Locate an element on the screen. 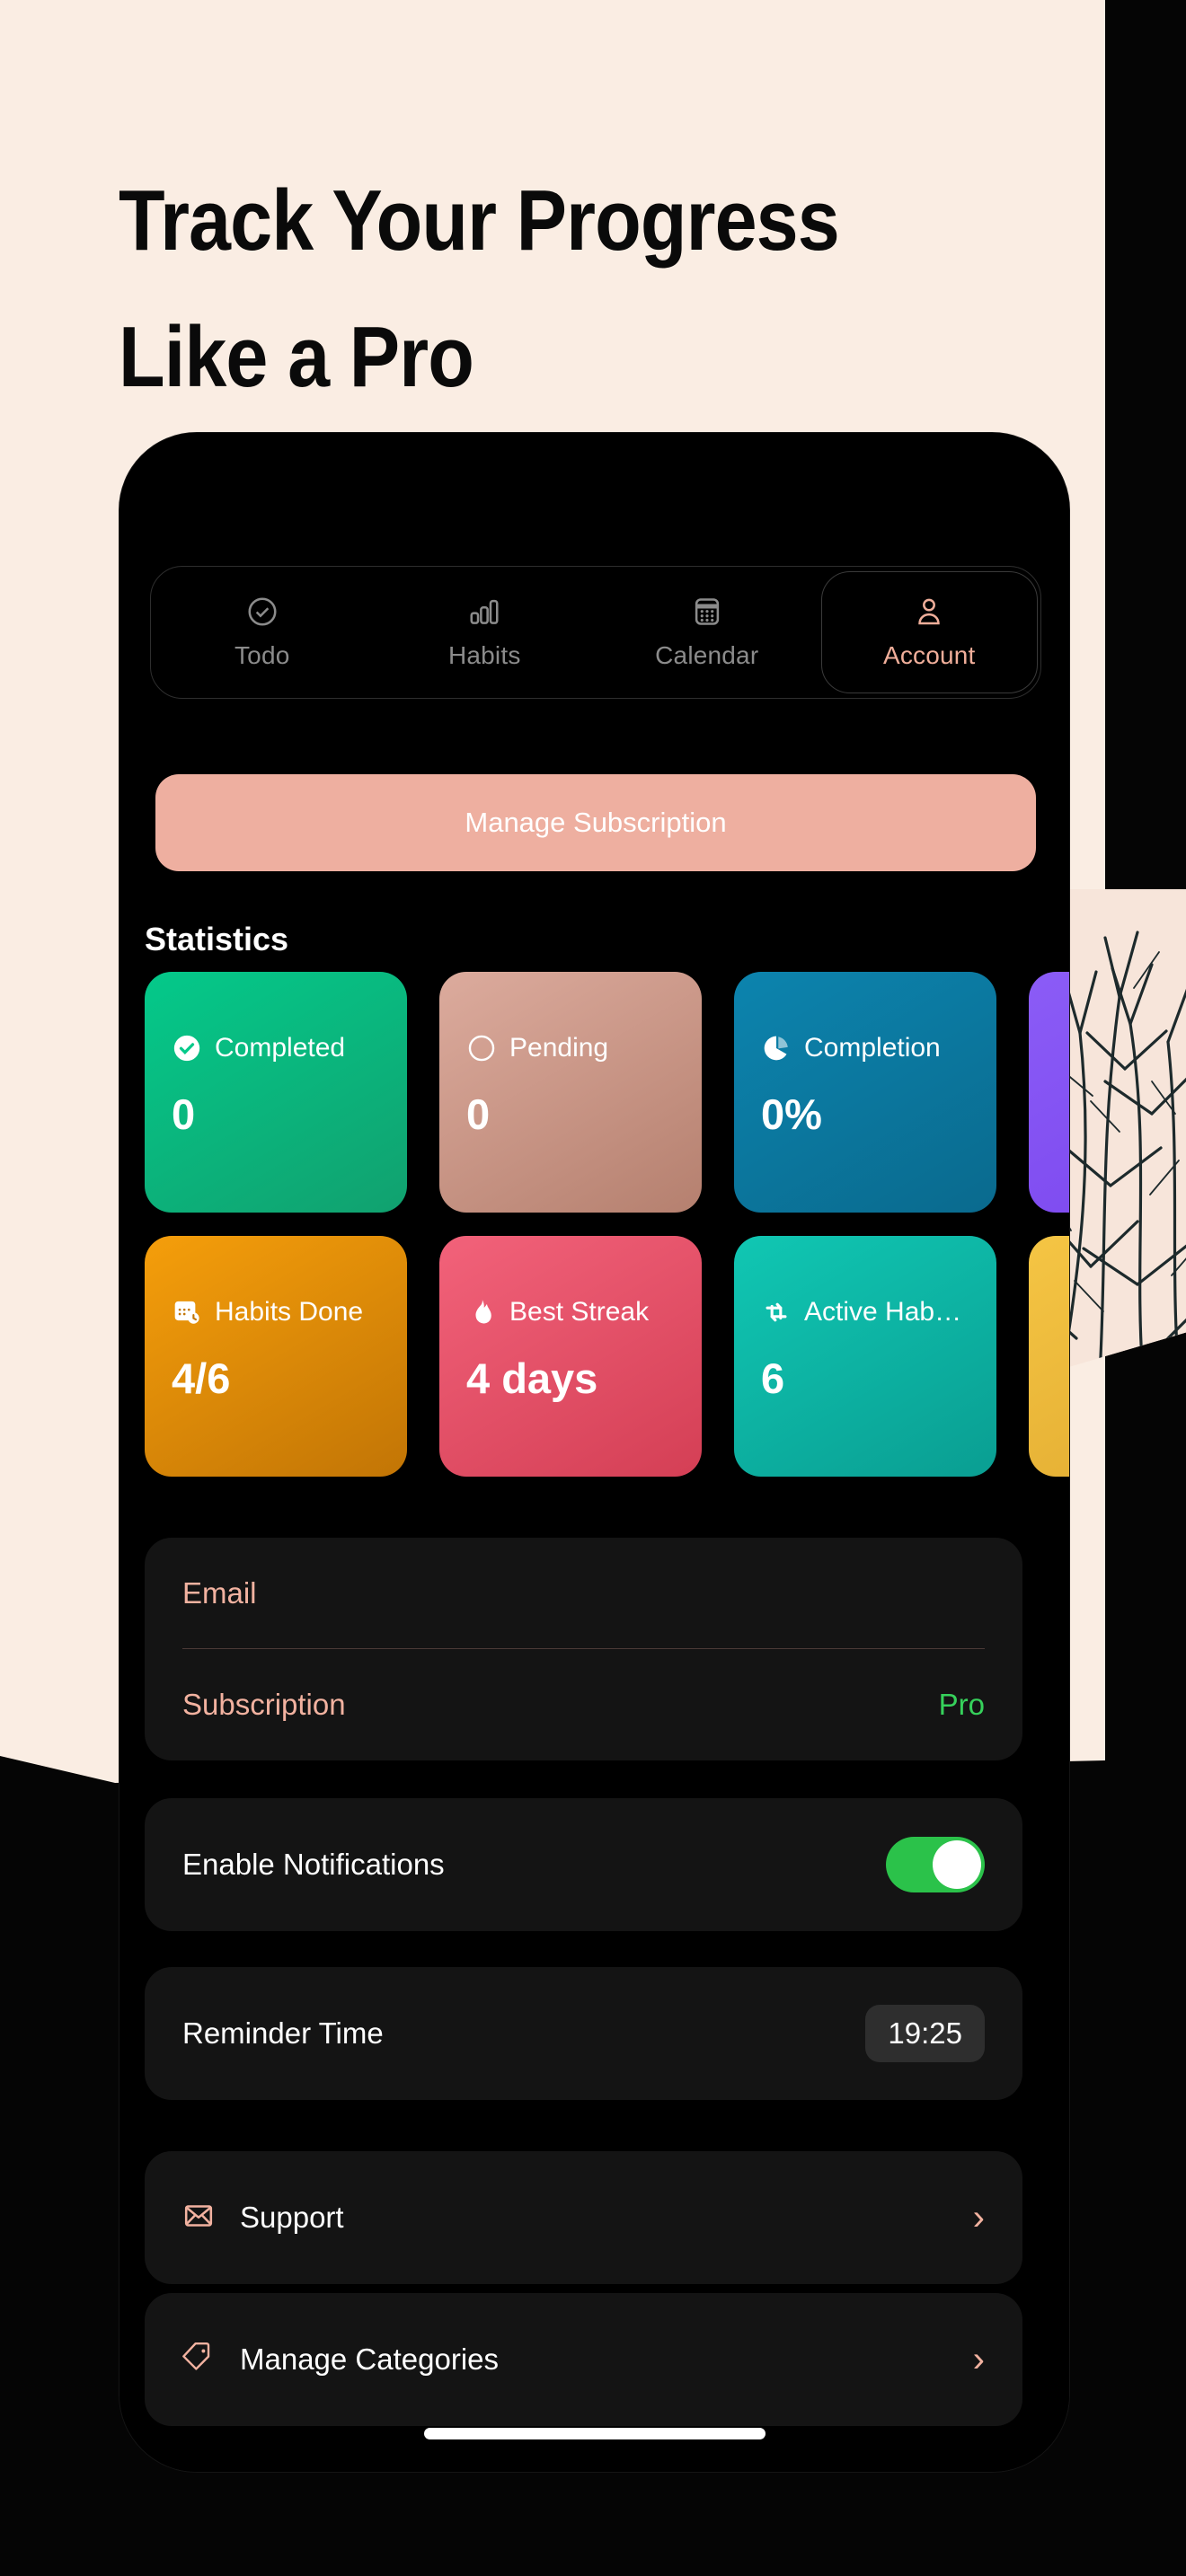 Image resolution: width=1186 pixels, height=2576 pixels. calendar-clock-icon is located at coordinates (187, 1312).